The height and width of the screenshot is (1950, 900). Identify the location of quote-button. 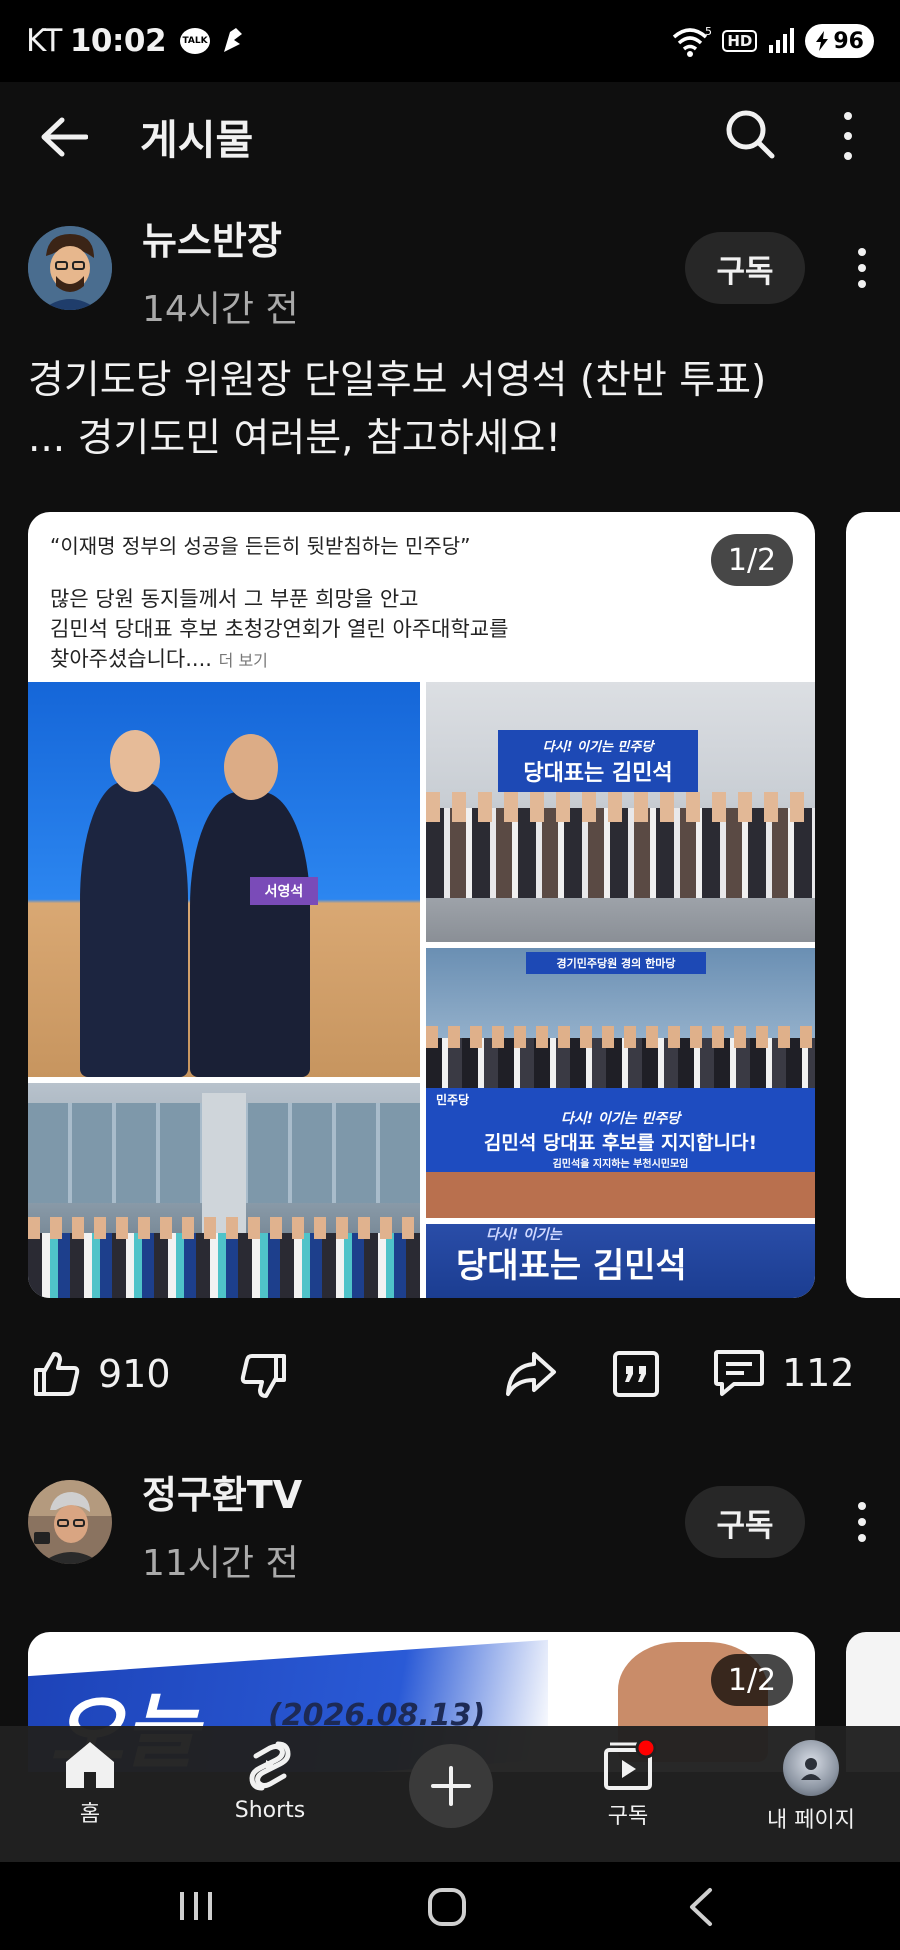
(636, 1374).